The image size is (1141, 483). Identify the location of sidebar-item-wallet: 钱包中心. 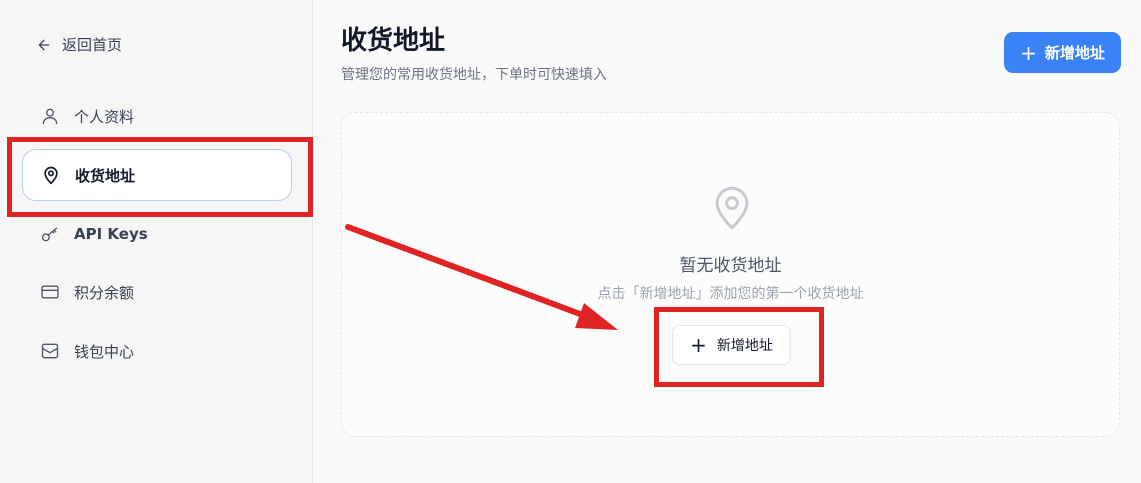
(157, 351).